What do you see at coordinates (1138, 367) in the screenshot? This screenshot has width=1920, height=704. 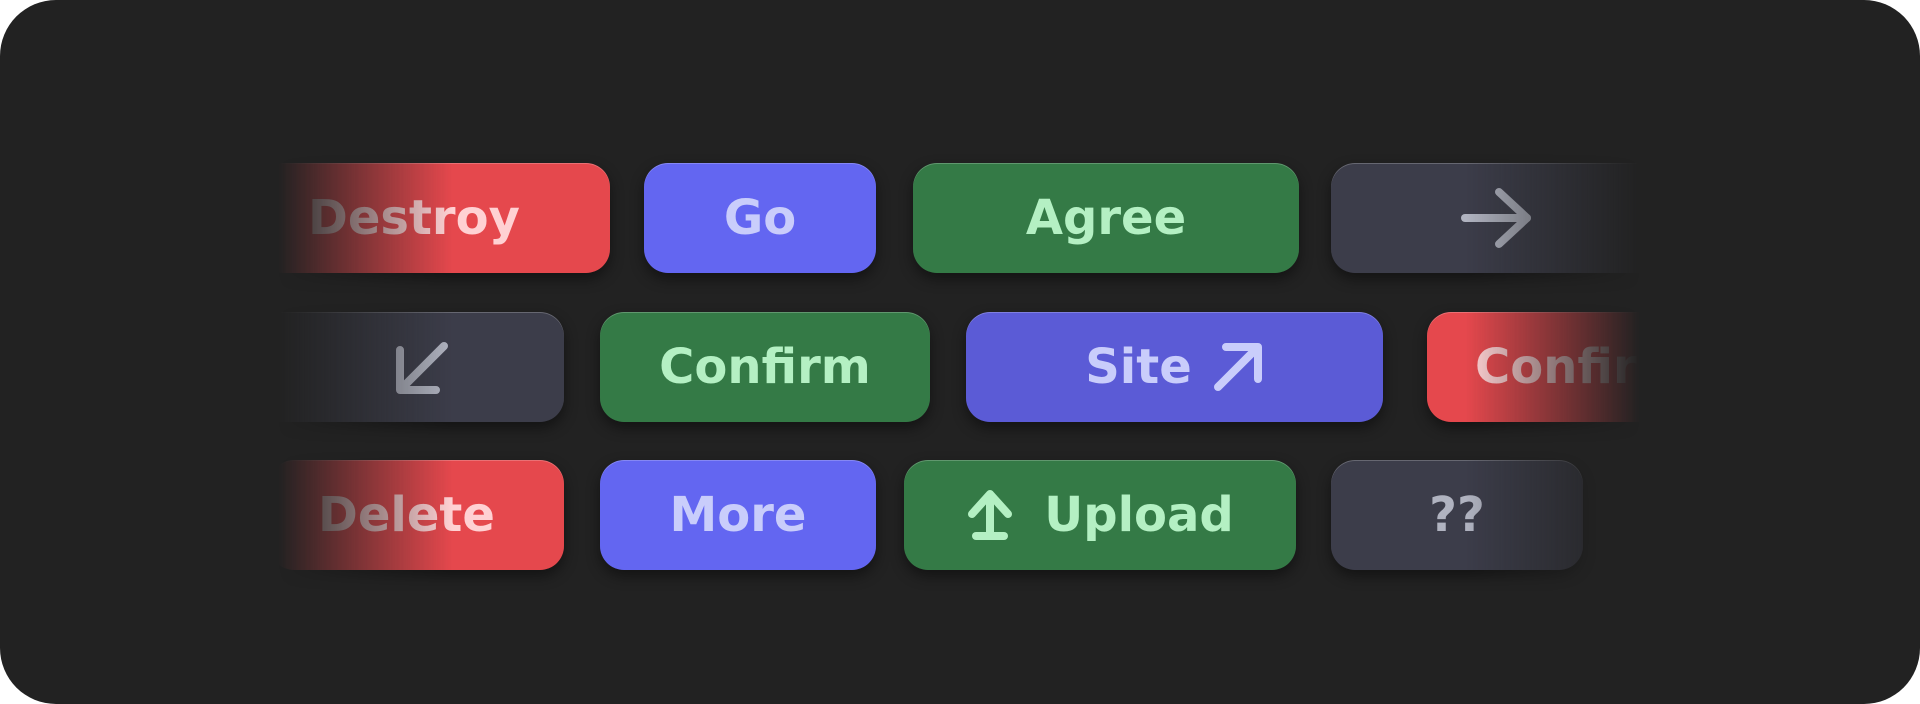 I see `site-button-label: Site` at bounding box center [1138, 367].